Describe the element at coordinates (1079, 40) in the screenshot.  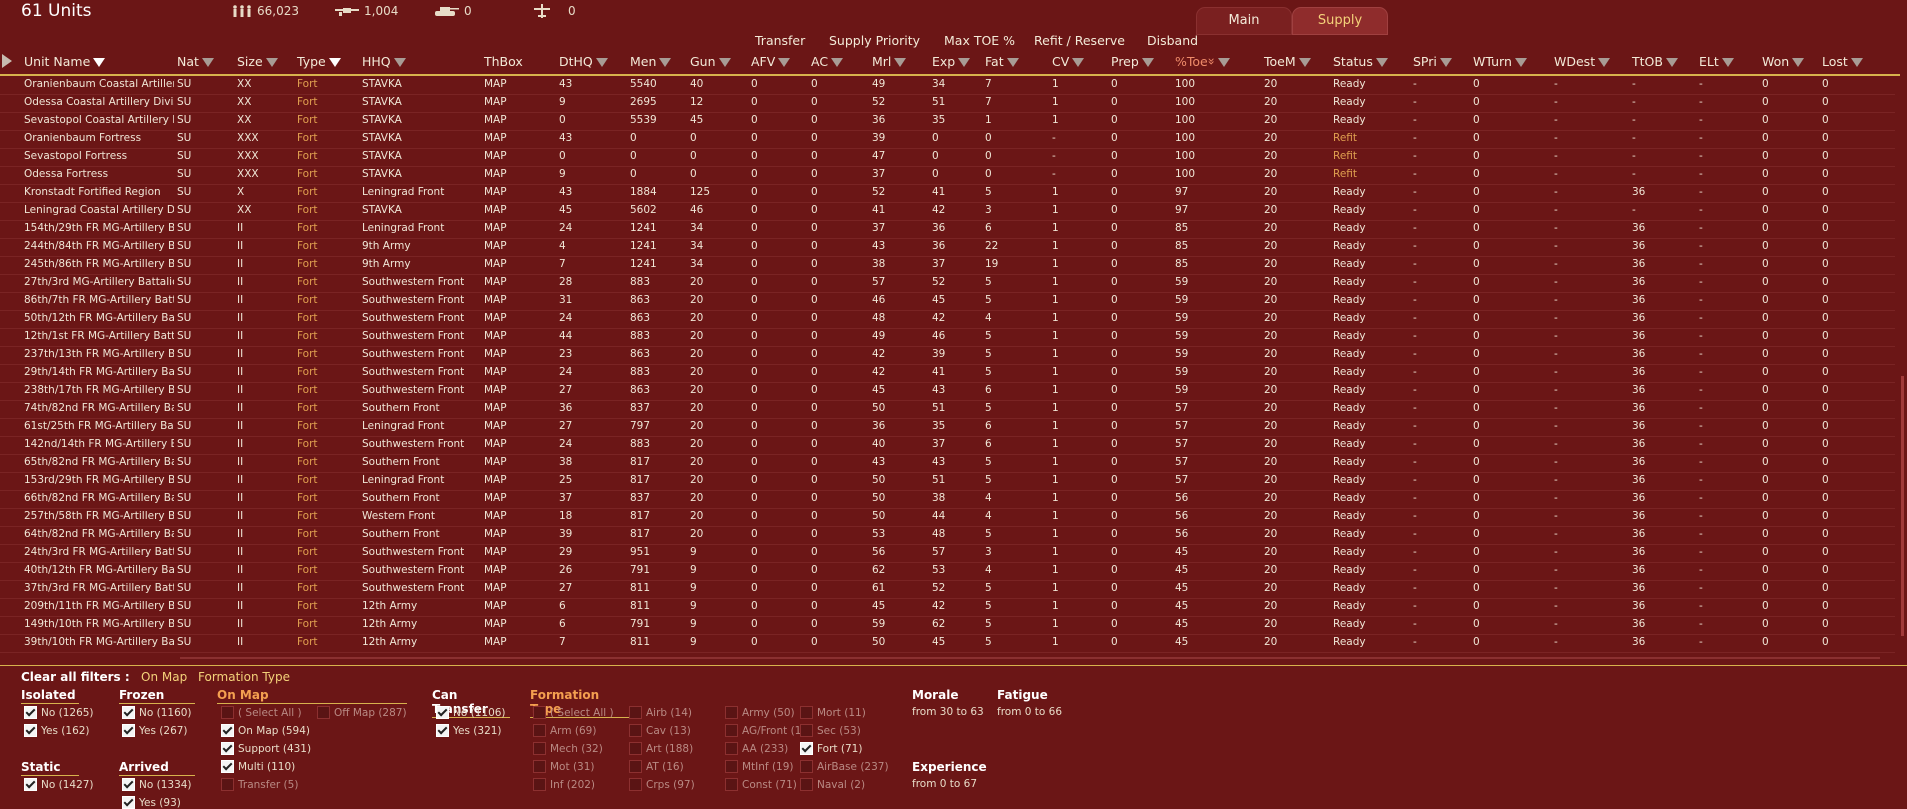
I see `refit-reserve-button: Refit / Reserve` at that location.